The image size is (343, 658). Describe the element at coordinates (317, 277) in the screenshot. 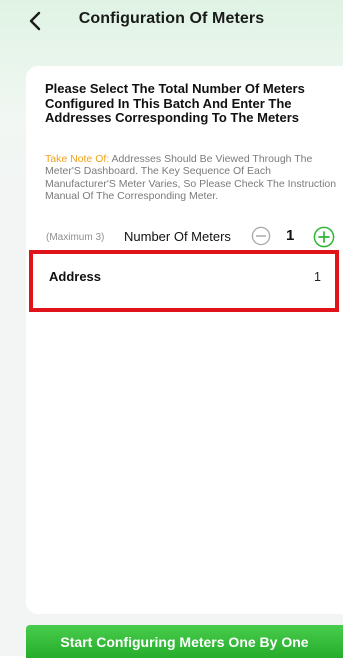

I see `address-value: 1` at that location.